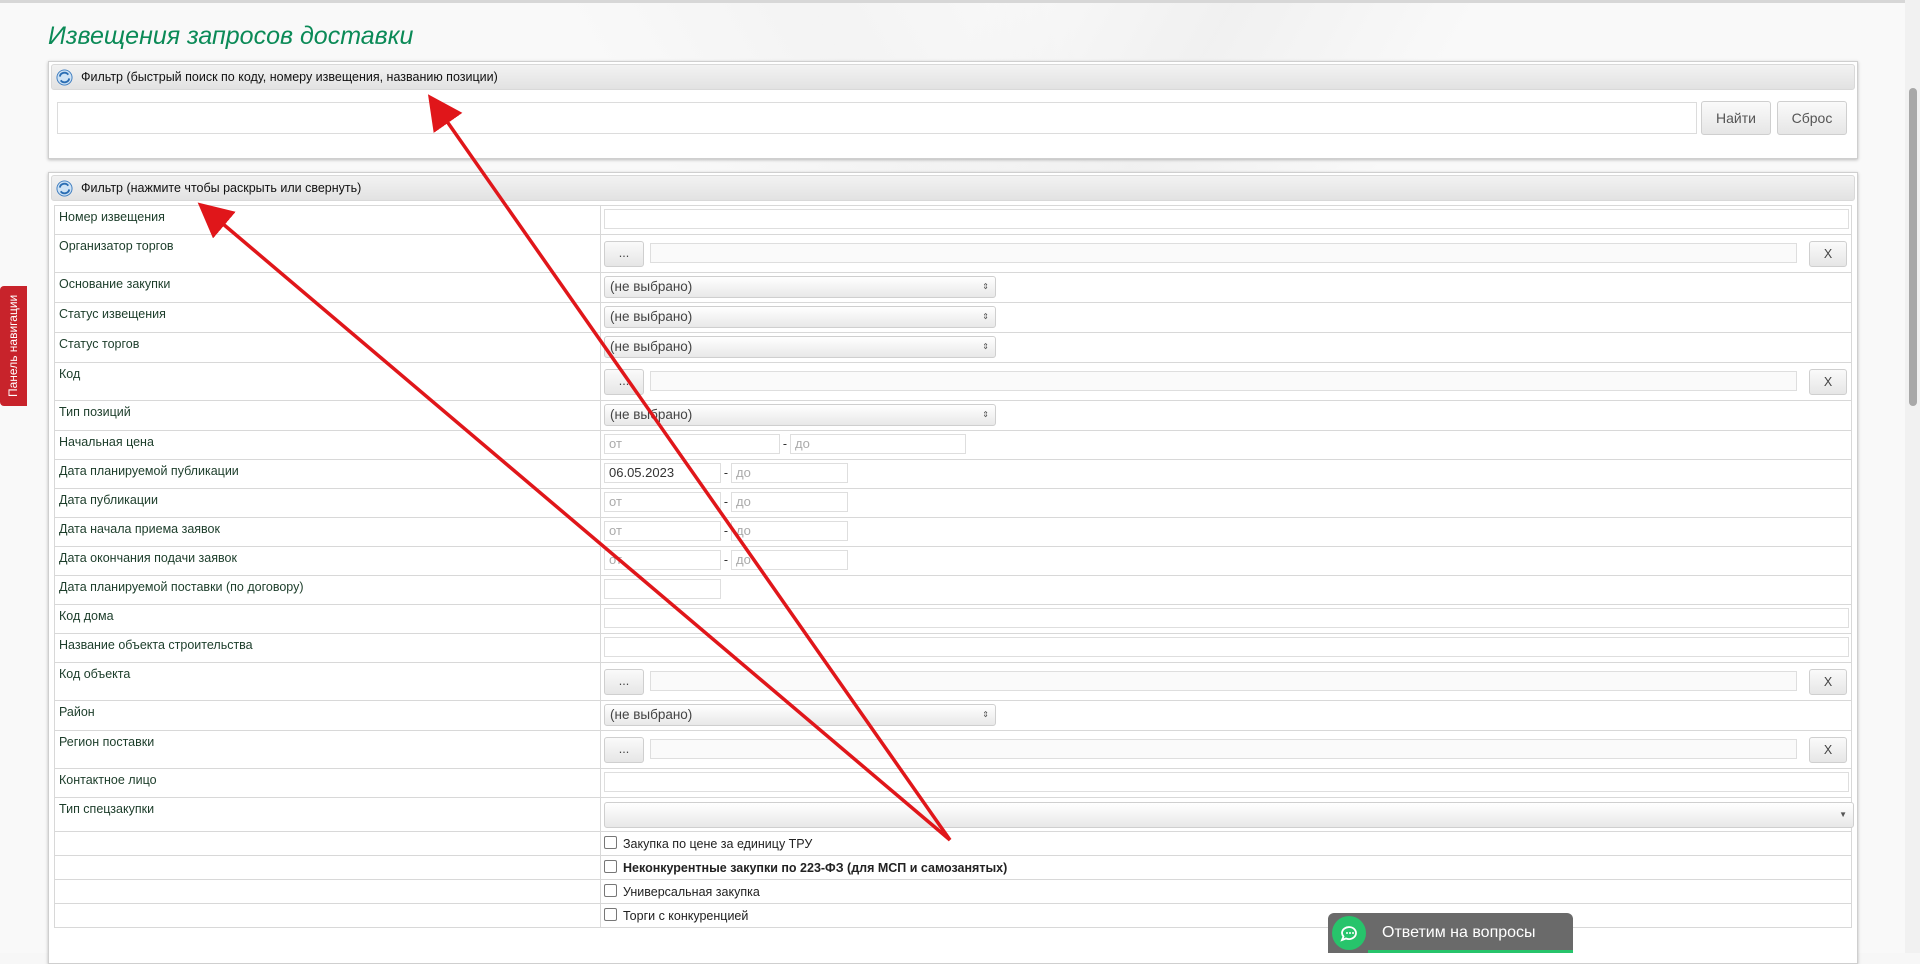 The image size is (1920, 964). I want to click on delivery-region-clear-button: X, so click(1828, 750).